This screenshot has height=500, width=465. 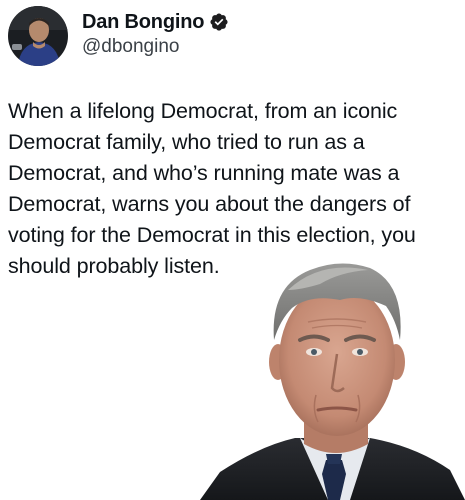 I want to click on verified-badge-icon, so click(x=219, y=22).